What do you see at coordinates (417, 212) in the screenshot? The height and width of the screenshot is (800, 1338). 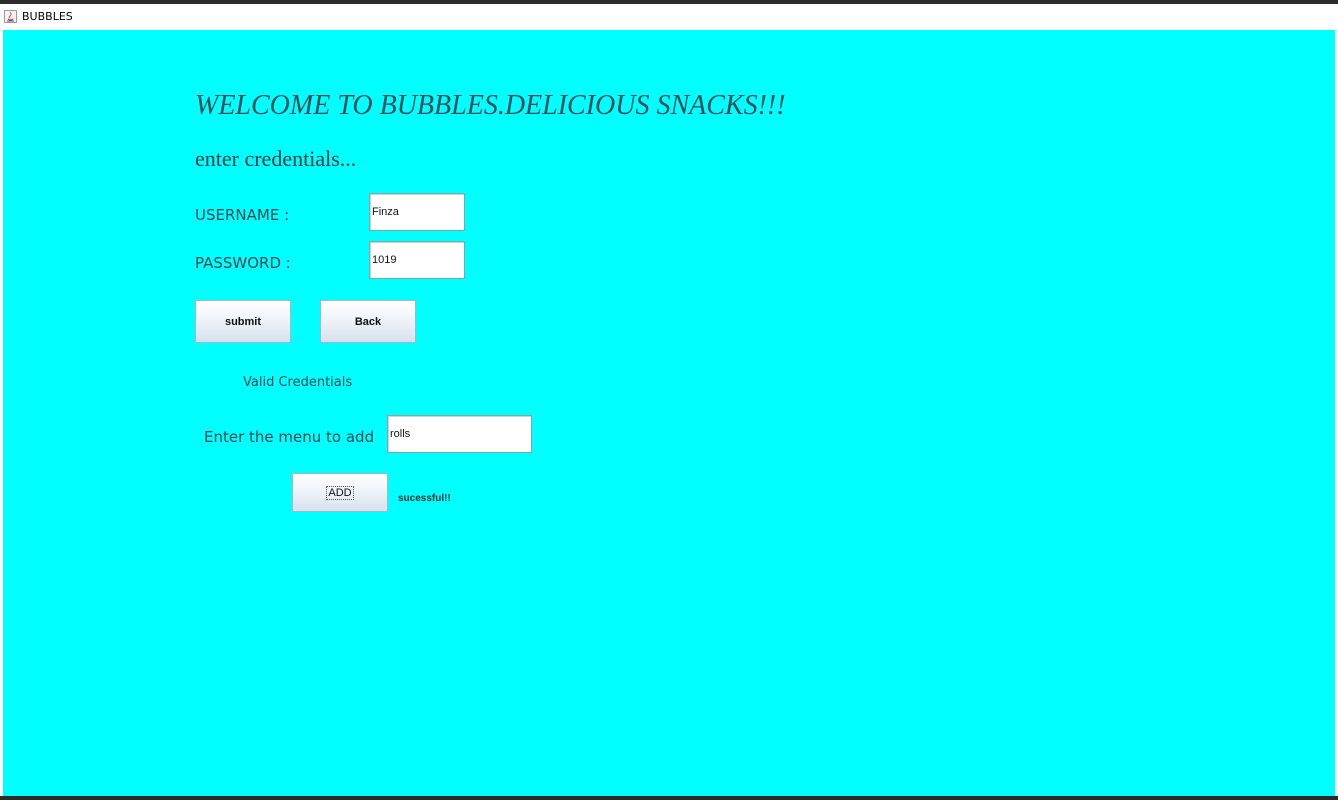 I see `username-field` at bounding box center [417, 212].